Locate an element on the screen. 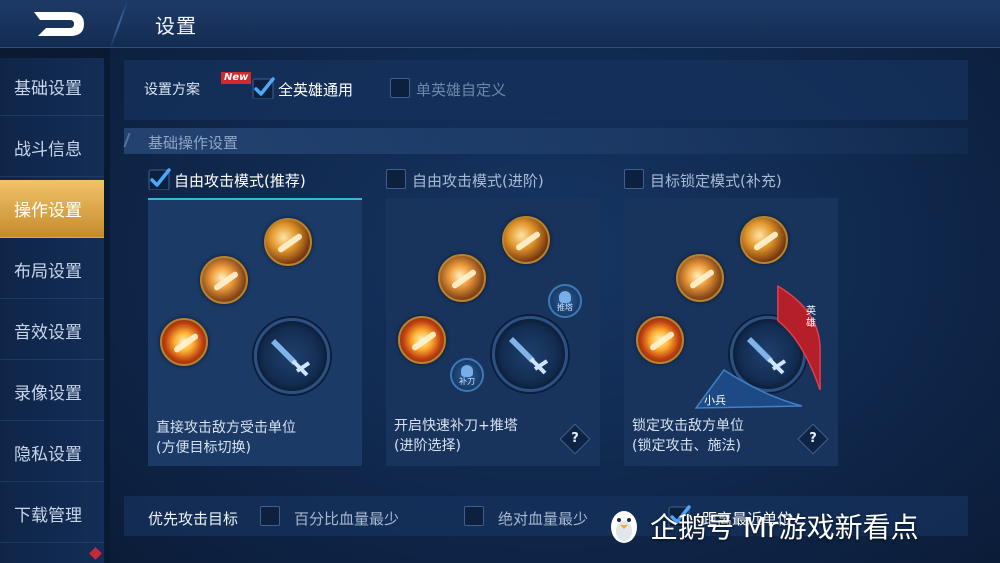 The width and height of the screenshot is (1000, 563). minion-tab-label: 小兵 is located at coordinates (715, 400).